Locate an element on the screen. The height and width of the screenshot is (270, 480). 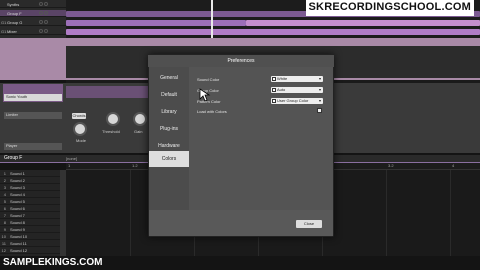
instrument-slot: Limiter is located at coordinates (33, 115).